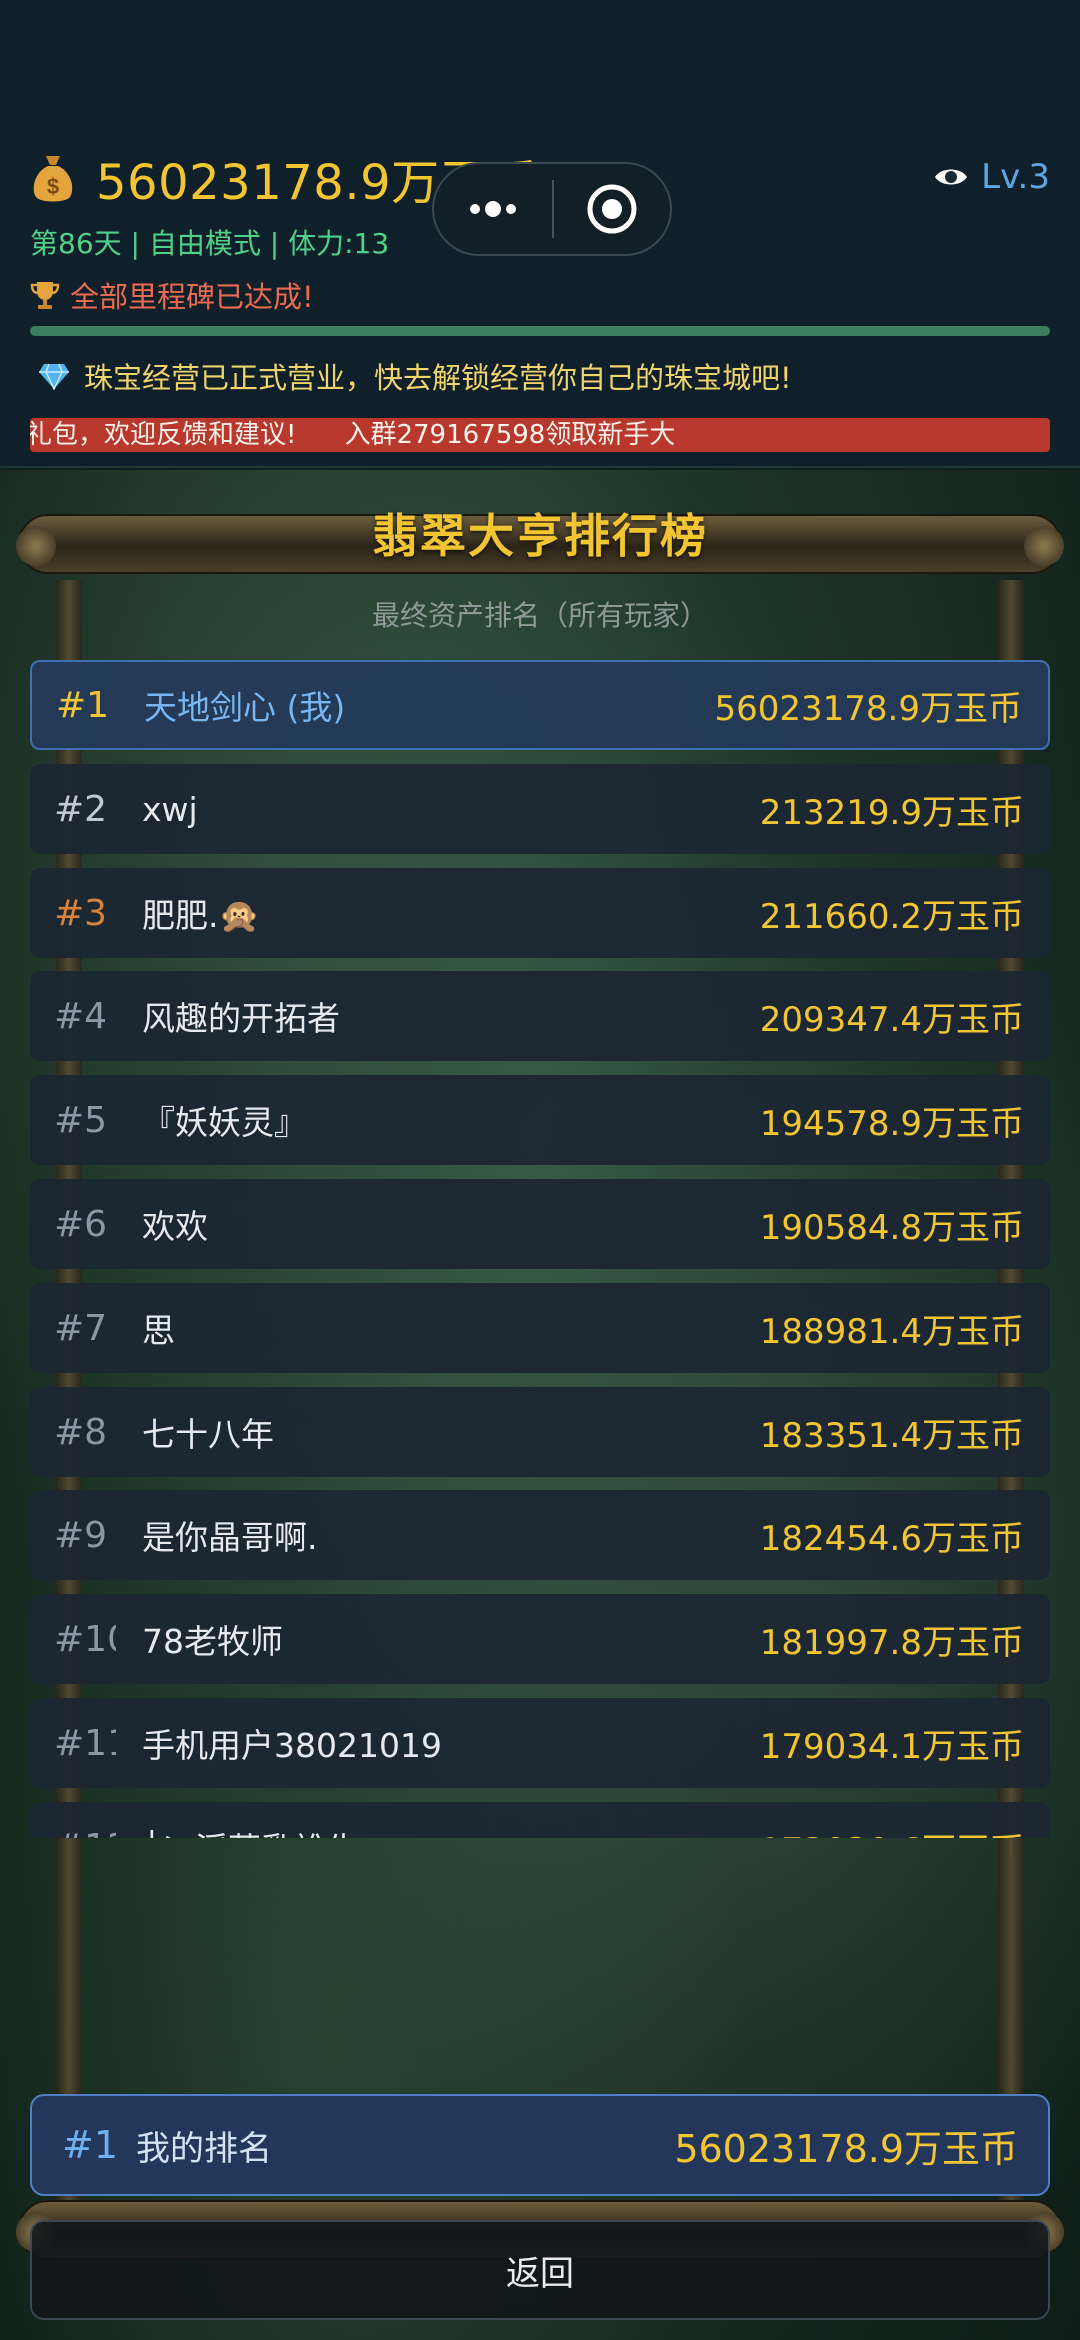 Image resolution: width=1080 pixels, height=2340 pixels. Describe the element at coordinates (54, 376) in the screenshot. I see `gem-icon` at that location.